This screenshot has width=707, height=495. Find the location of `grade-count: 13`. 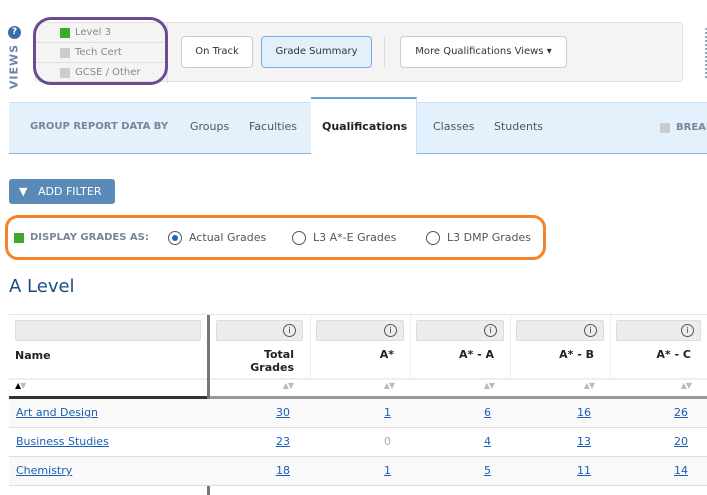

grade-count: 13 is located at coordinates (550, 441).